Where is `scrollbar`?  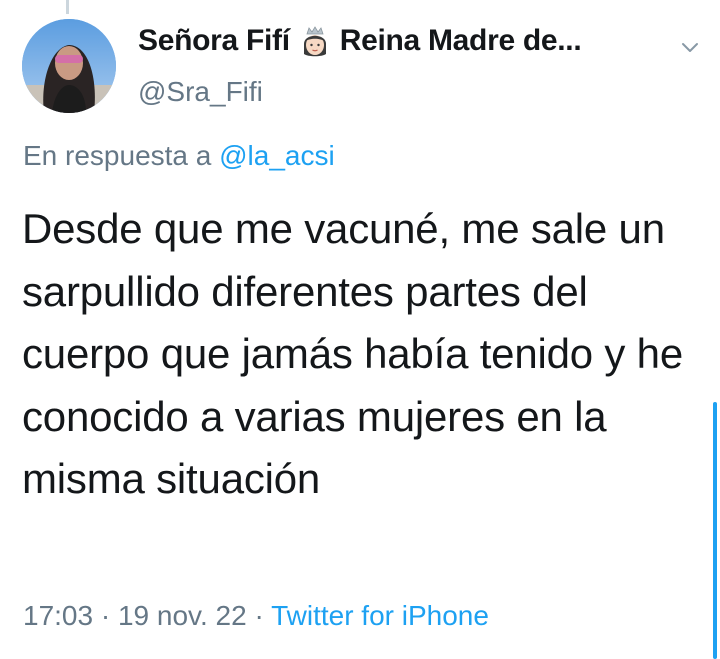
scrollbar is located at coordinates (715, 530).